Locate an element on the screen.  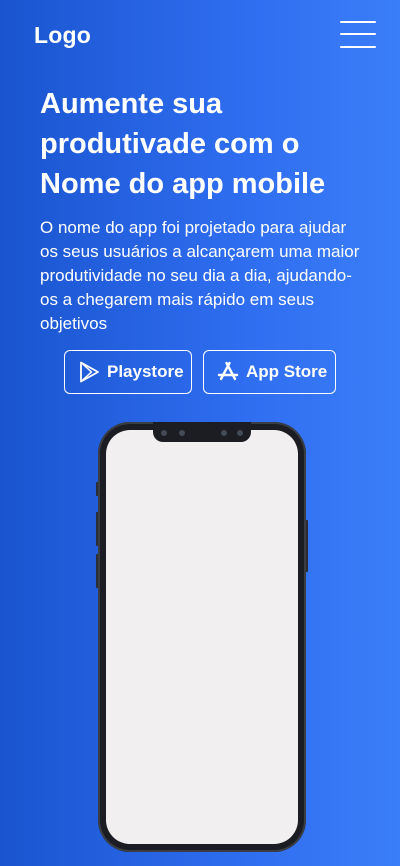
playstore-label: Playstore is located at coordinates (145, 371).